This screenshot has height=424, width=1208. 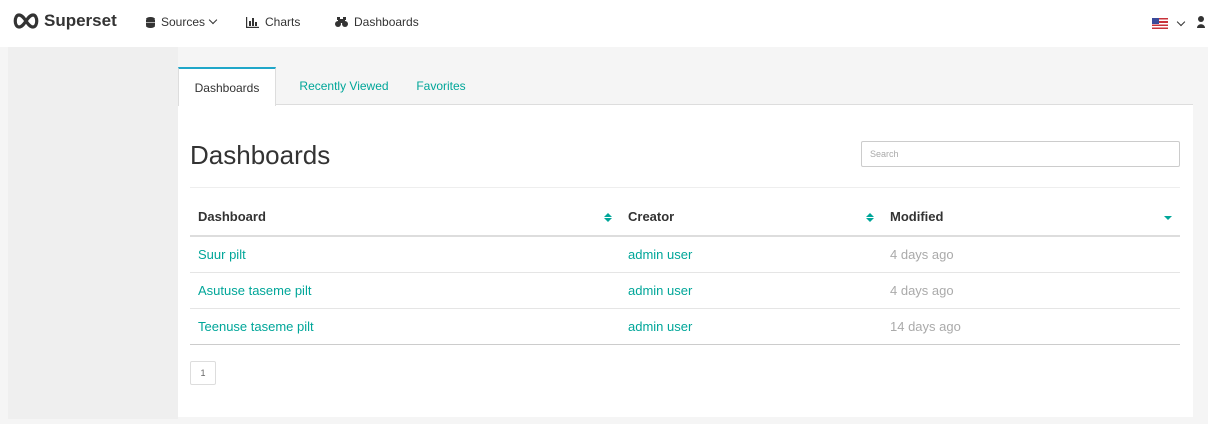 I want to click on pagination-page-button: 1, so click(x=203, y=373).